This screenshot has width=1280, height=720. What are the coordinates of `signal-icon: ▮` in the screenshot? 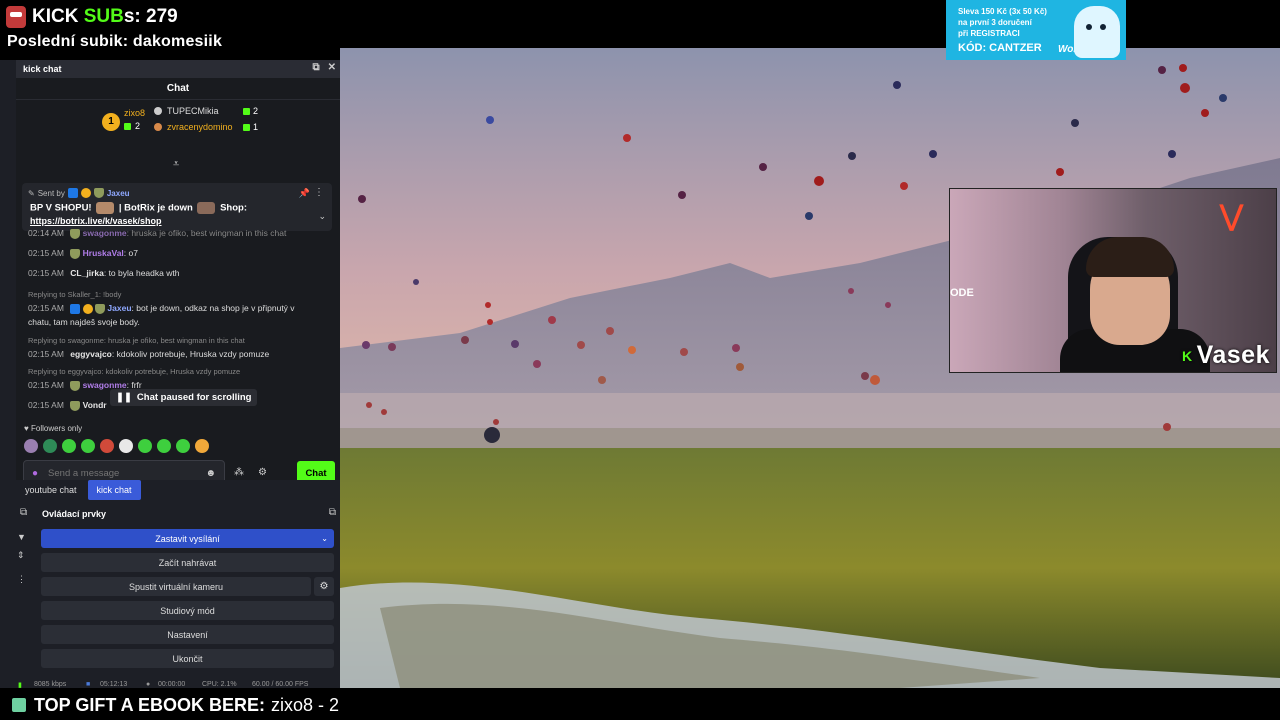 It's located at (20, 685).